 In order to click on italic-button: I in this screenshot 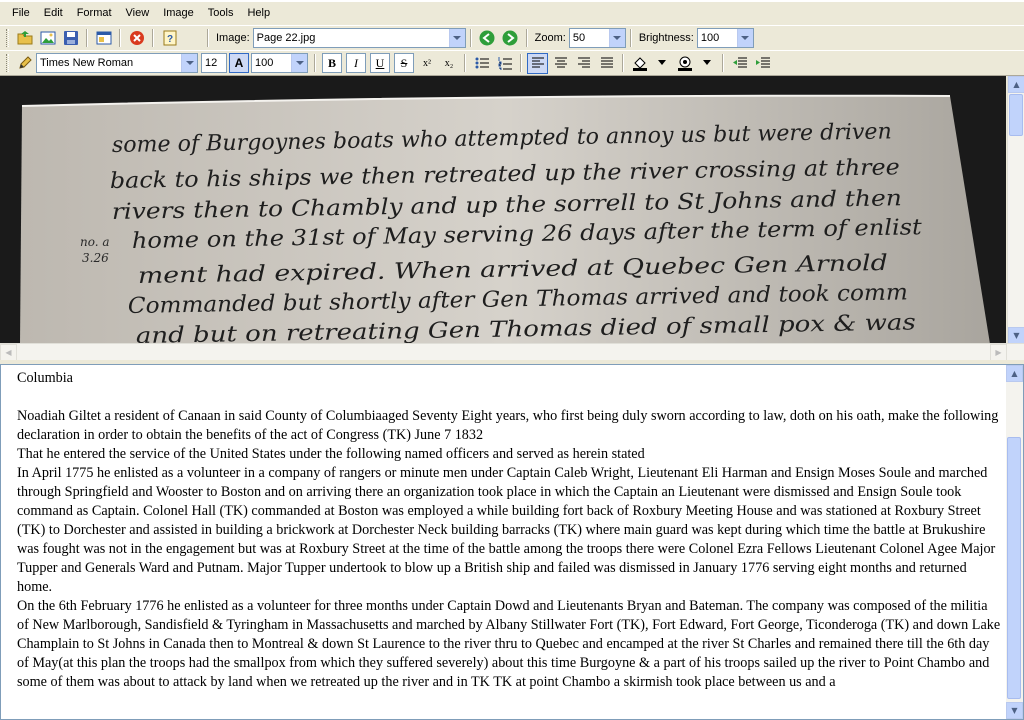, I will do `click(356, 63)`.